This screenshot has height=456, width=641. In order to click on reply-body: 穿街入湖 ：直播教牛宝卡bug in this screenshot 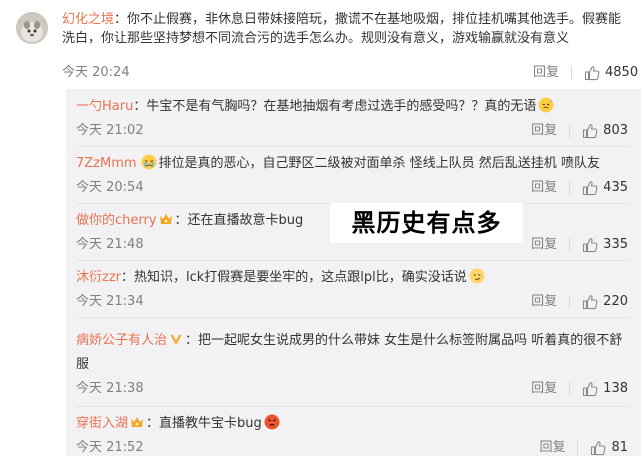, I will do `click(352, 423)`.